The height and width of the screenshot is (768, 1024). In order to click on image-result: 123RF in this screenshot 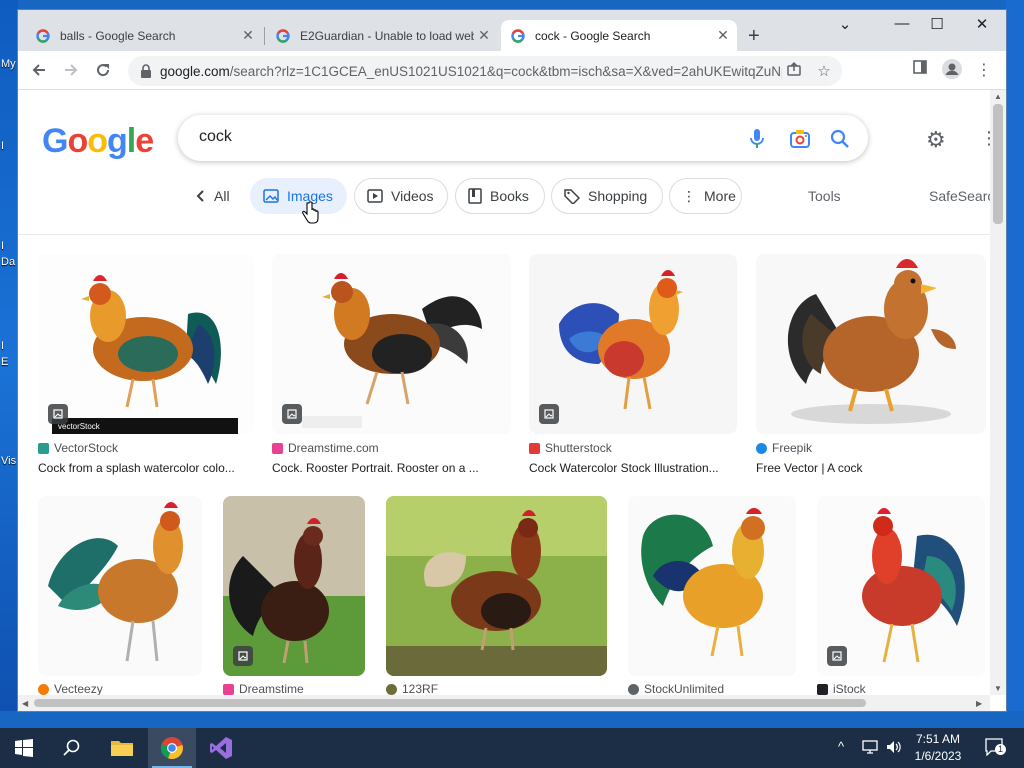, I will do `click(496, 595)`.